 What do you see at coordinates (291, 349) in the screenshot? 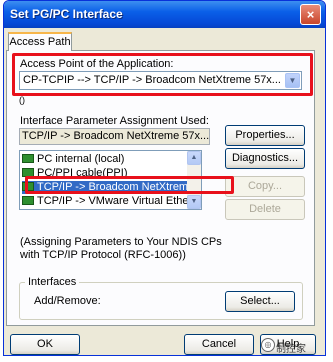
I see `watermark-text: 制控家` at bounding box center [291, 349].